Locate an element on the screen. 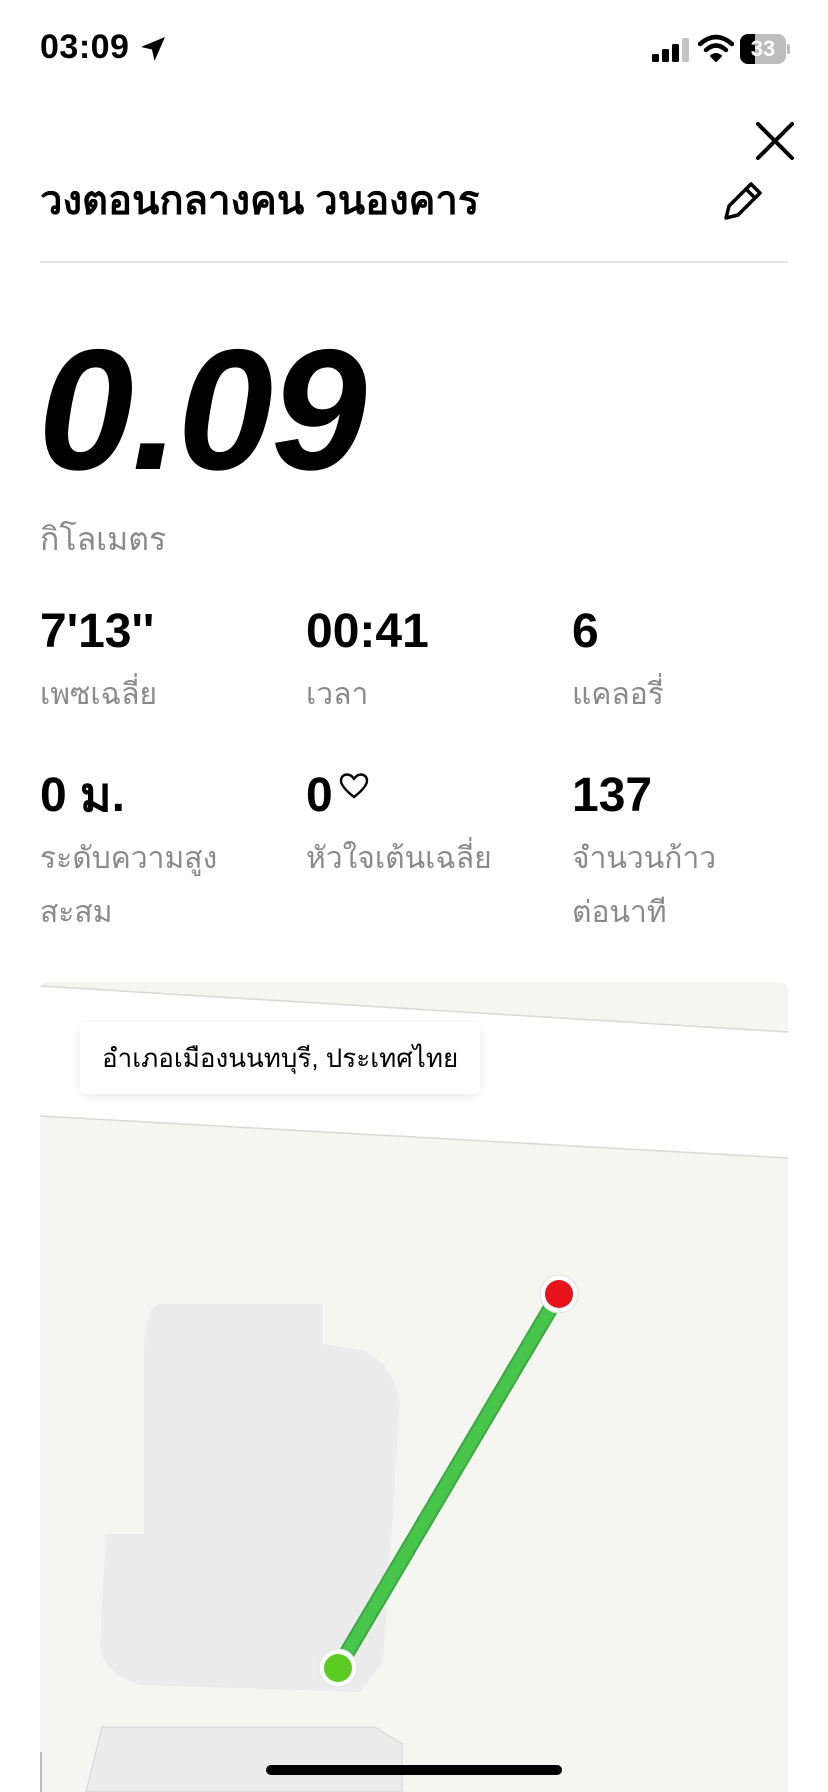  battery-percent: 33 is located at coordinates (763, 48).